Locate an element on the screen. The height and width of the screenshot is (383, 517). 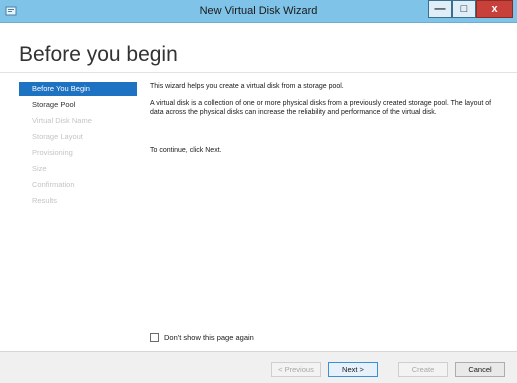
nav-item-storage-pool: Storage Pool is located at coordinates (78, 105).